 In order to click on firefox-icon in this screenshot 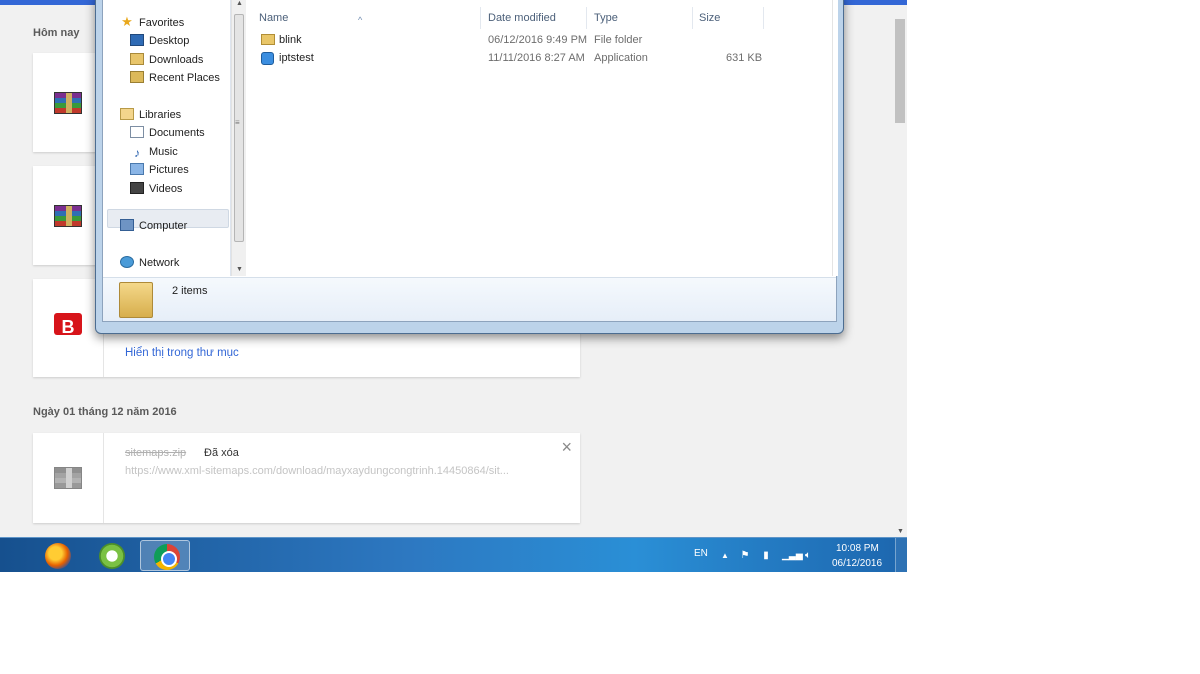, I will do `click(58, 556)`.